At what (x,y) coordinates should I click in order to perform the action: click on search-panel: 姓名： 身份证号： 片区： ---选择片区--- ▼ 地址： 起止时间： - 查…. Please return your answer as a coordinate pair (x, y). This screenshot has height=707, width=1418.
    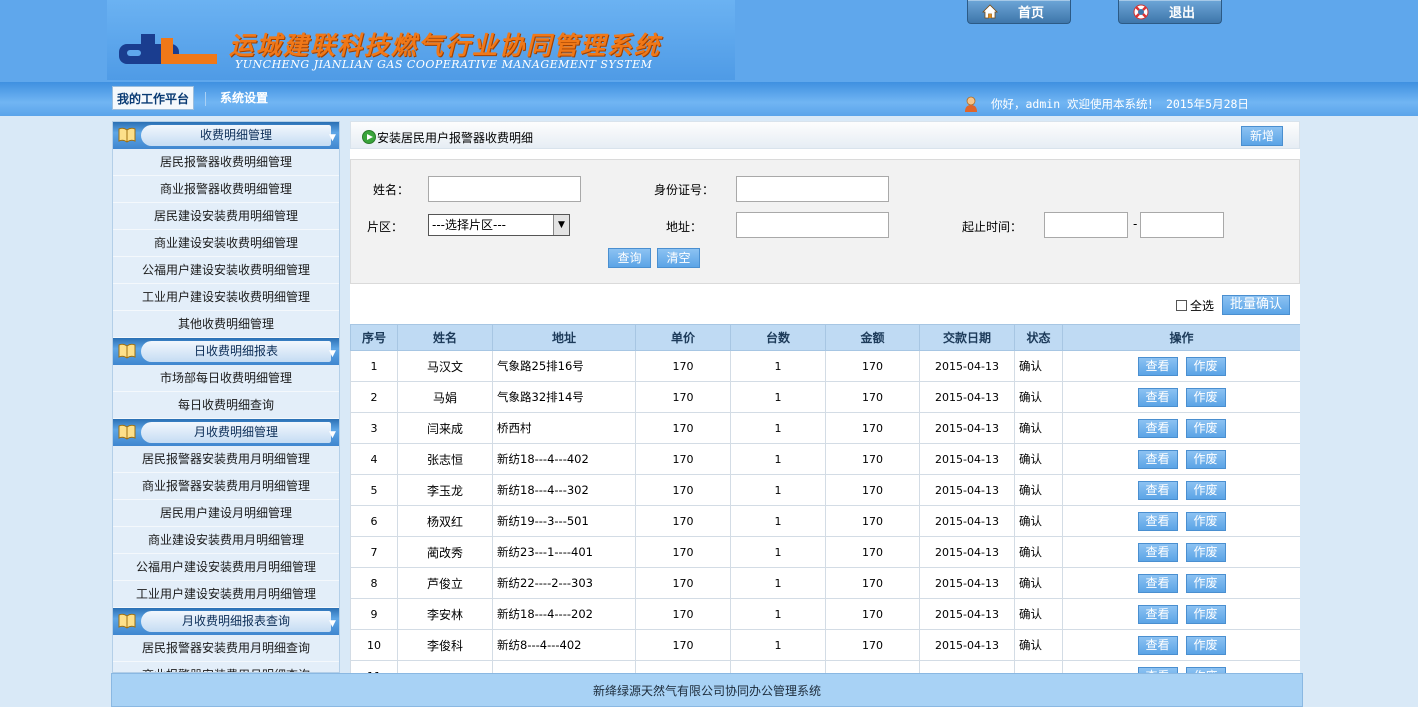
    Looking at the image, I should click on (825, 221).